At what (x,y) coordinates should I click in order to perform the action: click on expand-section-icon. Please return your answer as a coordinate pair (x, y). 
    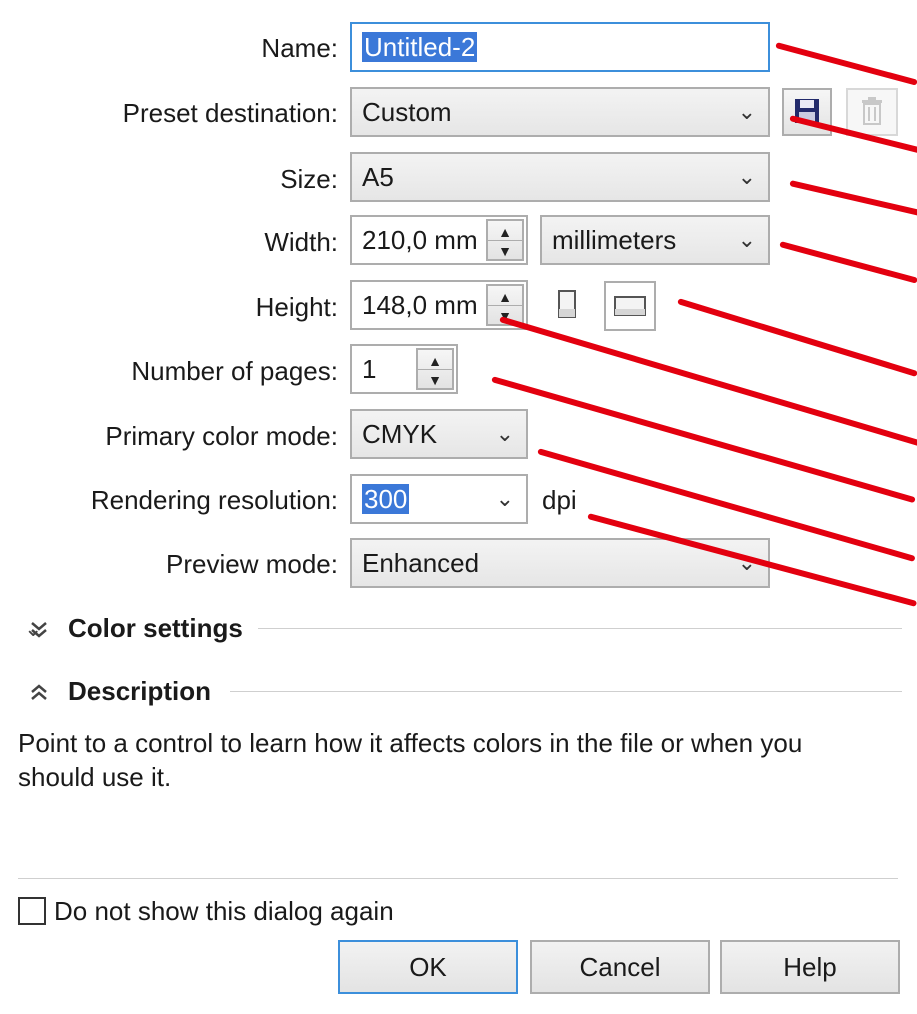
    Looking at the image, I should click on (39, 630).